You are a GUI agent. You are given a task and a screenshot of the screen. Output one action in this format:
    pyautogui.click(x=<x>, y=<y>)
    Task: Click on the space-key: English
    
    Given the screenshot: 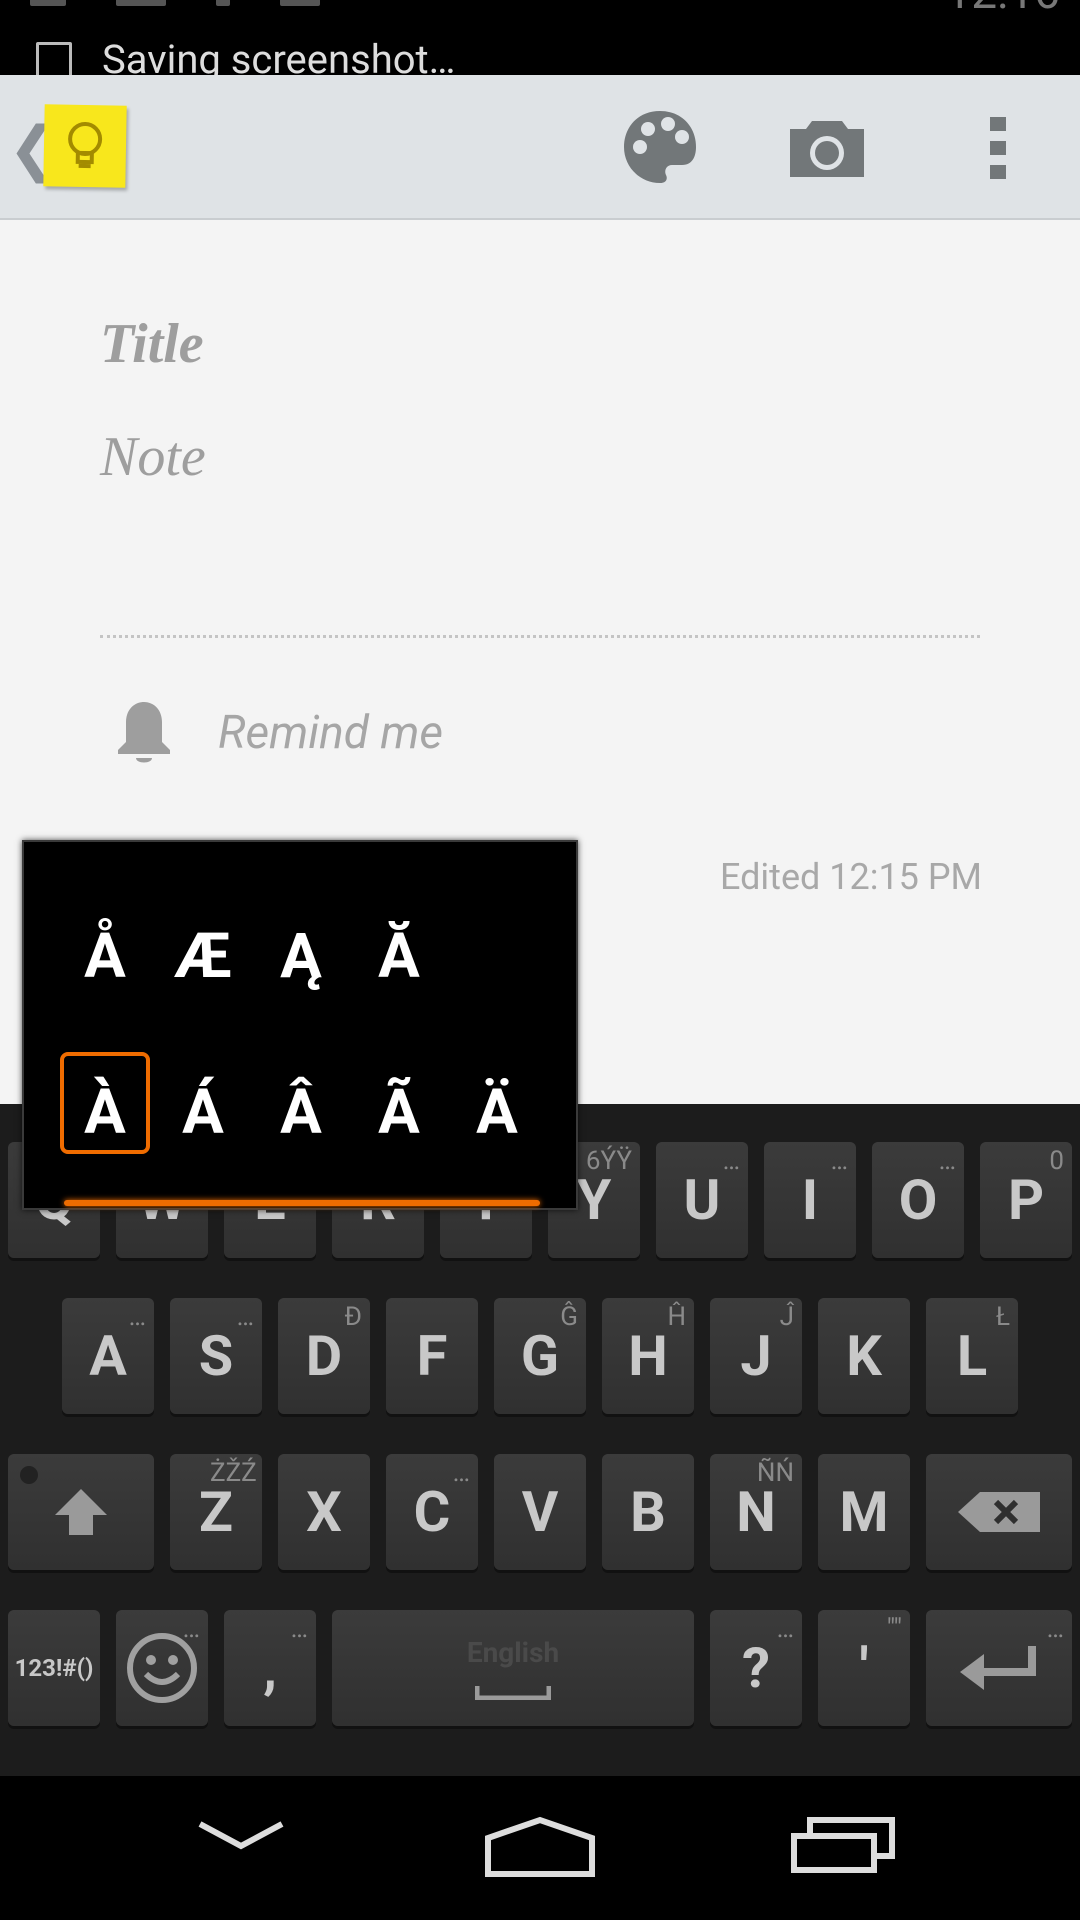 What is the action you would take?
    pyautogui.click(x=513, y=1668)
    